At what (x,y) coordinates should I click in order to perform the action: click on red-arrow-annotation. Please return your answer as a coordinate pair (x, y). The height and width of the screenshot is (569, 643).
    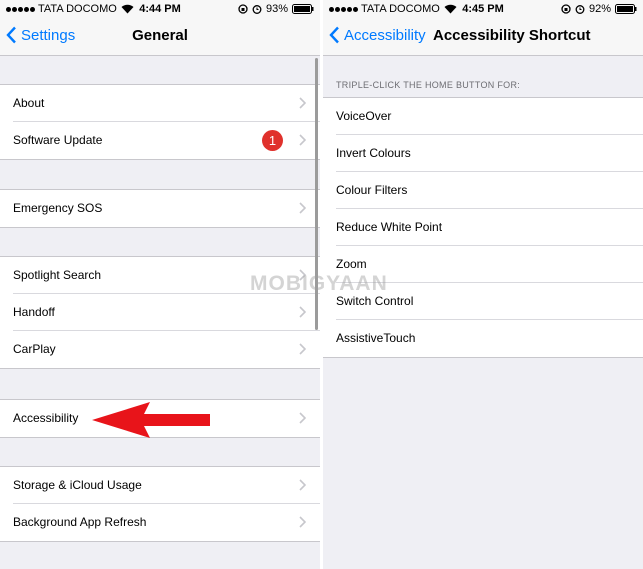
    Looking at the image, I should click on (151, 420).